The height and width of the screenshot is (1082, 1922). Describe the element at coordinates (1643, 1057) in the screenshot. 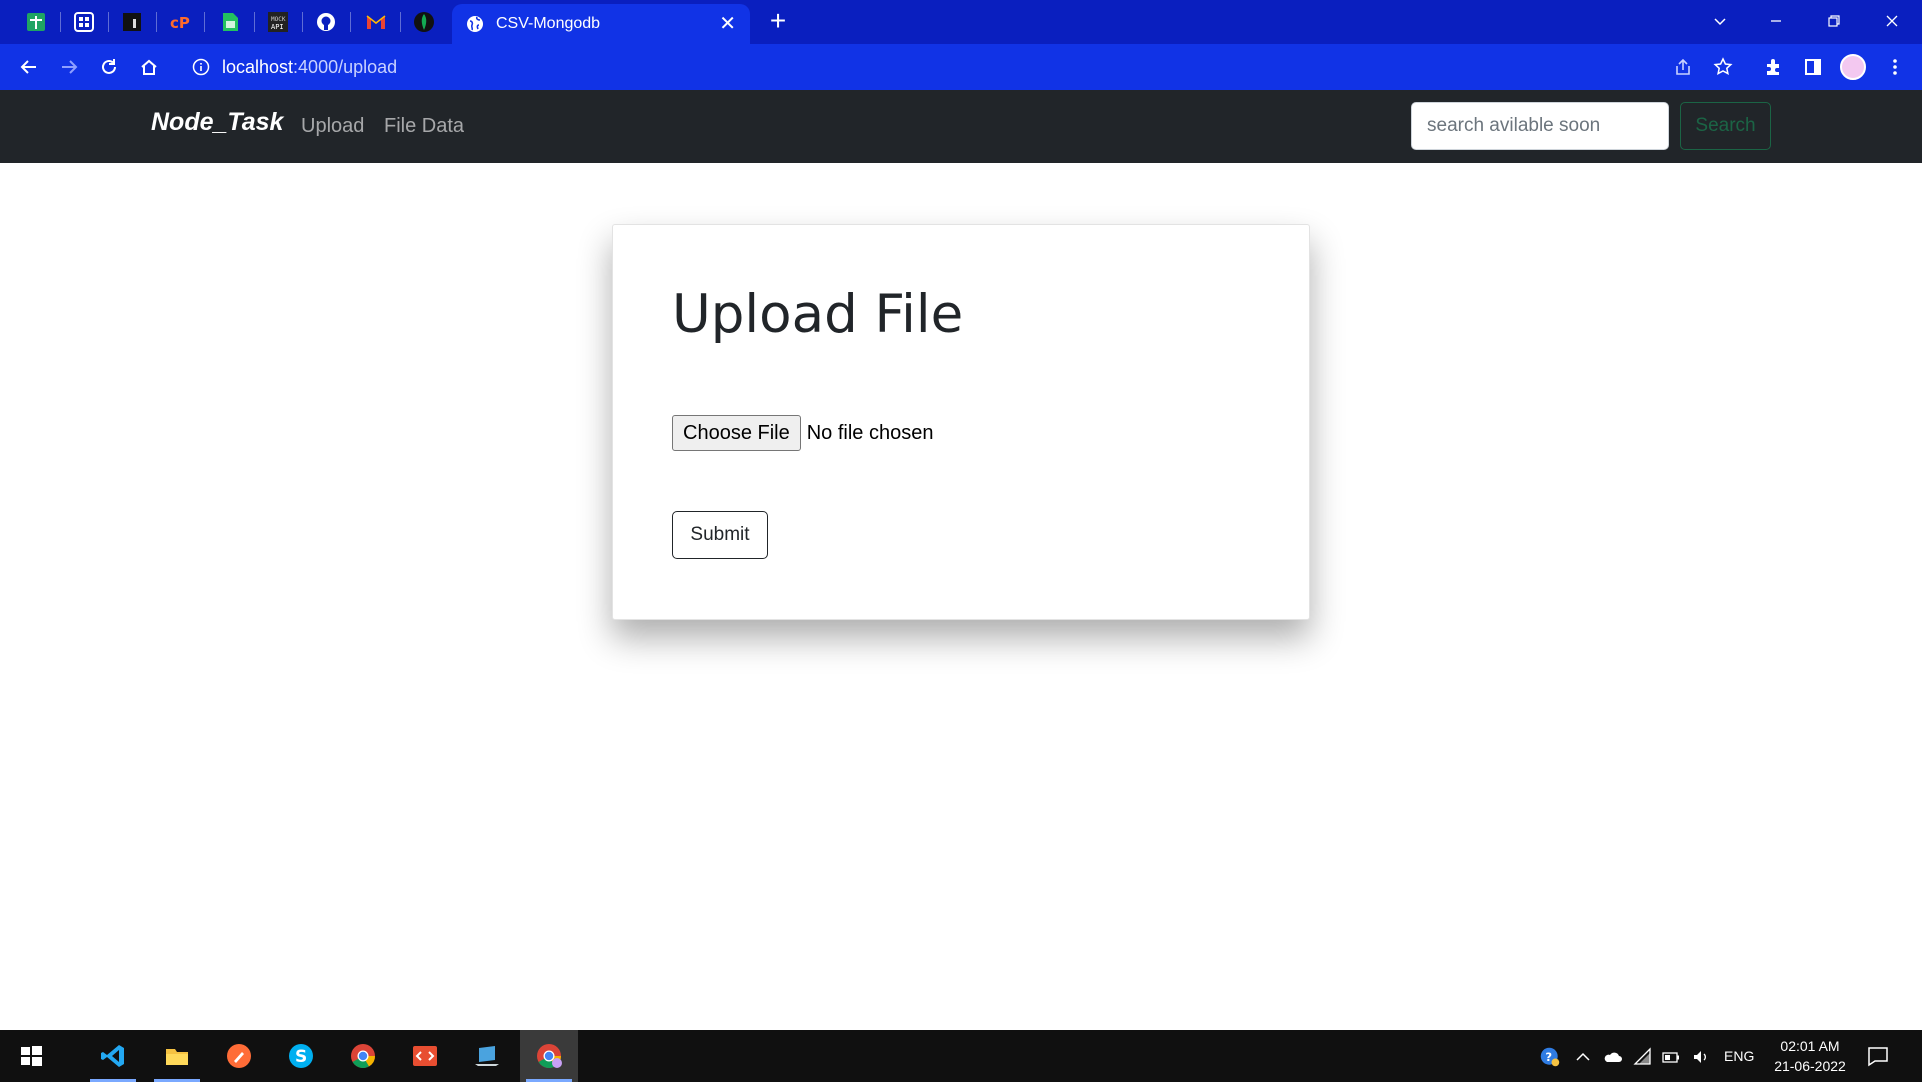

I see `wifi-icon` at that location.